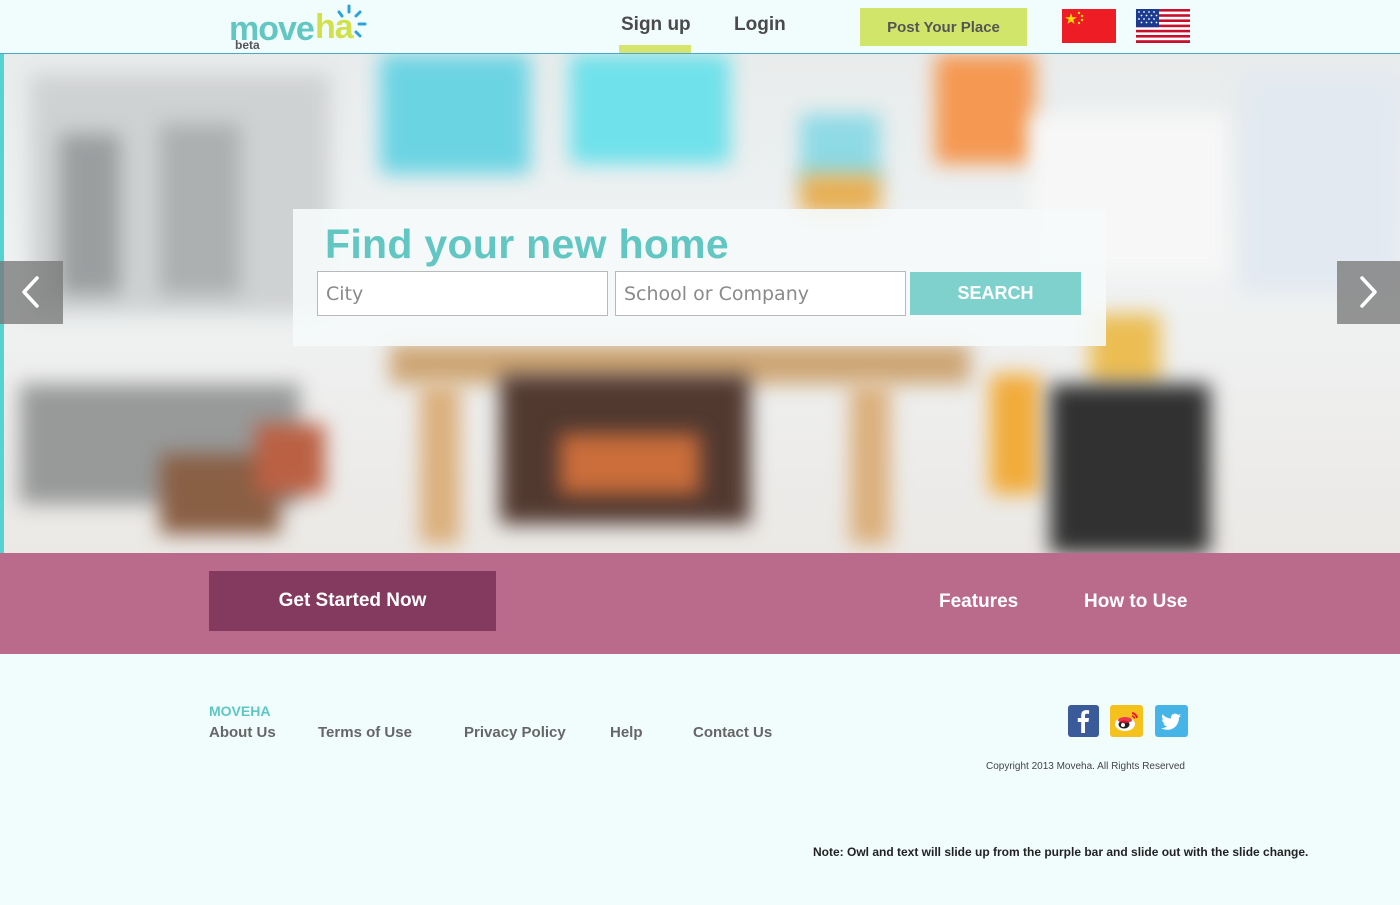 Image resolution: width=1400 pixels, height=905 pixels. Describe the element at coordinates (1171, 721) in the screenshot. I see `twitter-icon` at that location.